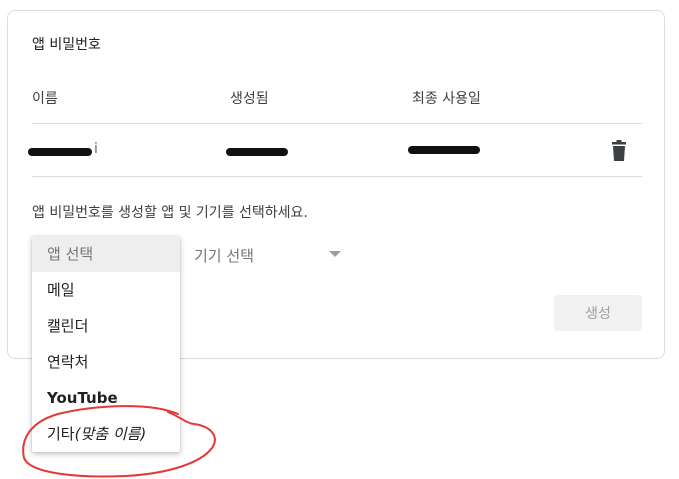  Describe the element at coordinates (61, 434) in the screenshot. I see `menu-item-other-label: 기타` at that location.